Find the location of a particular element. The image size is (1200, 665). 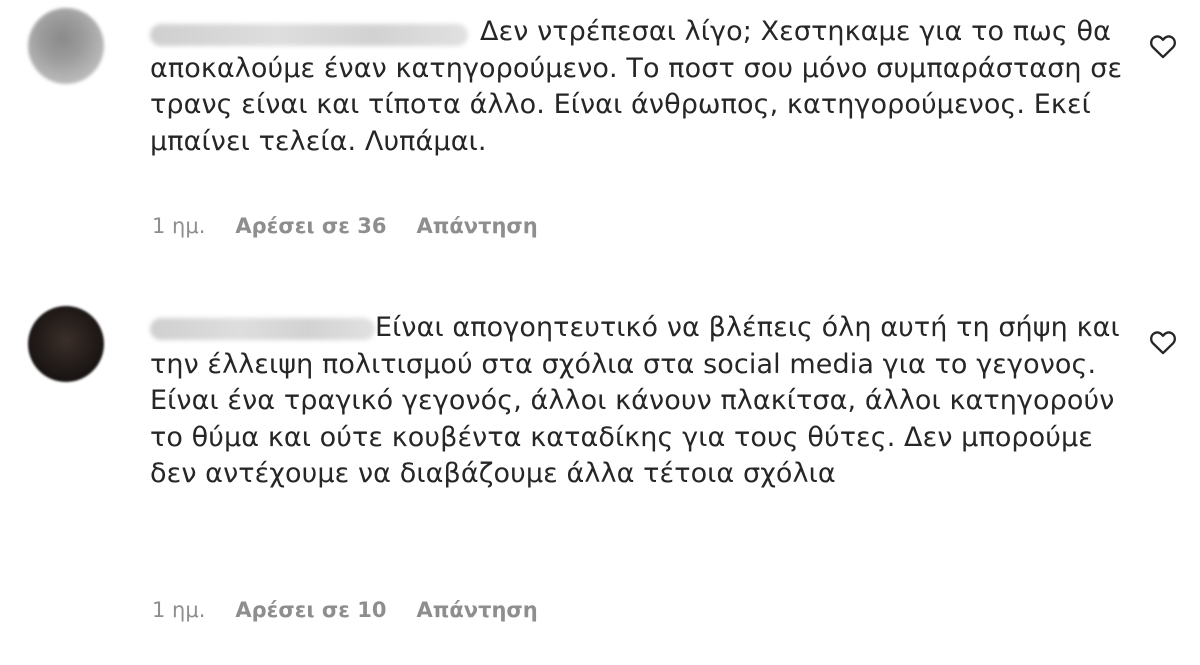

comment-meta: 1 ημ. Αρέσει σε 36 Απάντηση is located at coordinates (345, 226).